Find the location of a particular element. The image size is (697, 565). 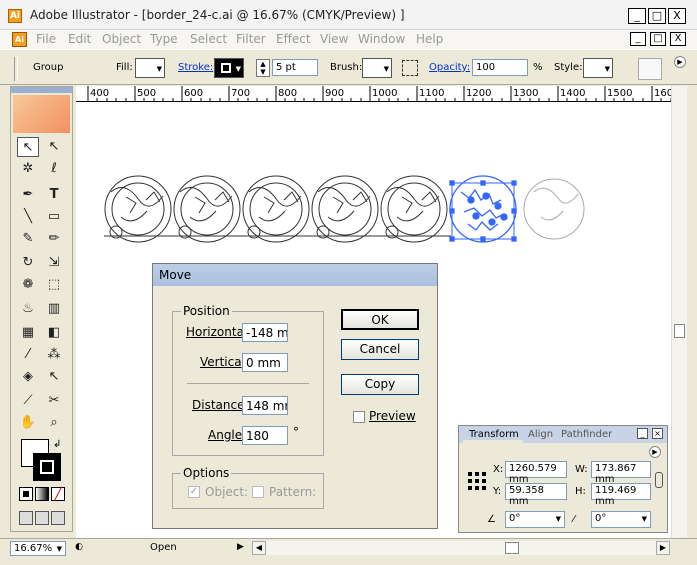

brush-options-icon is located at coordinates (410, 68).